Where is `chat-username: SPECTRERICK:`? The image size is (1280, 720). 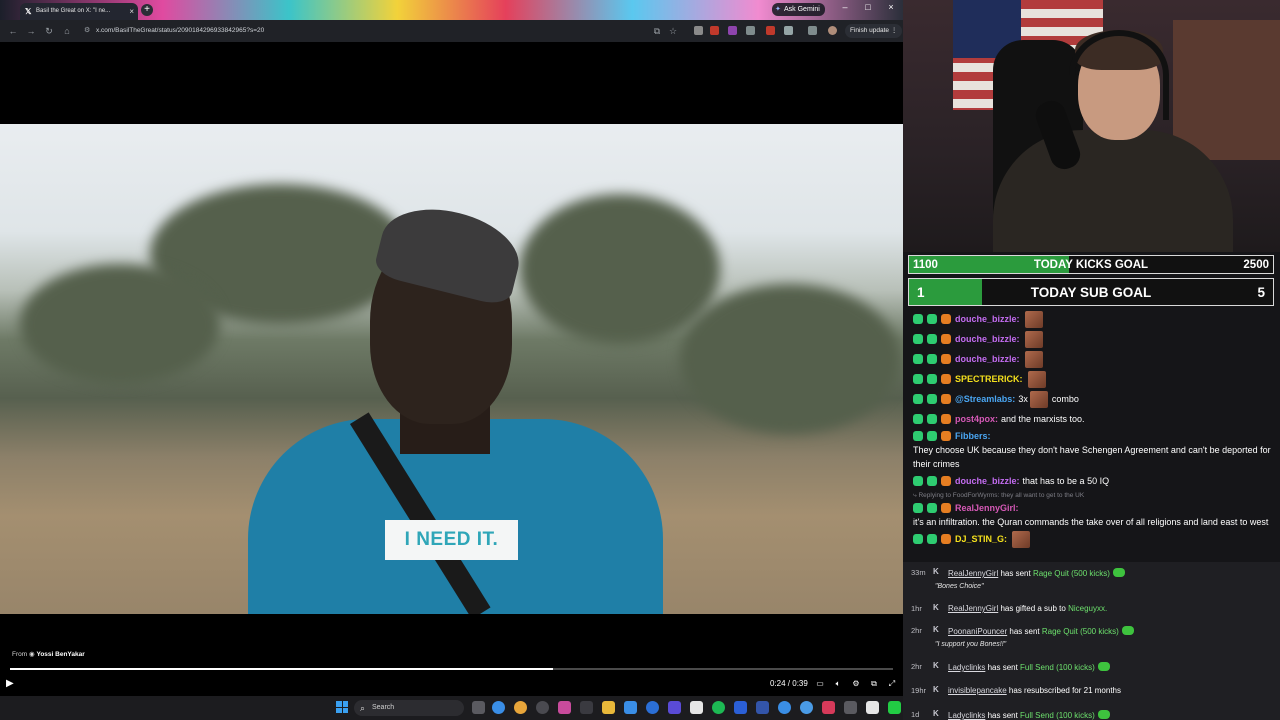 chat-username: SPECTRERICK: is located at coordinates (989, 379).